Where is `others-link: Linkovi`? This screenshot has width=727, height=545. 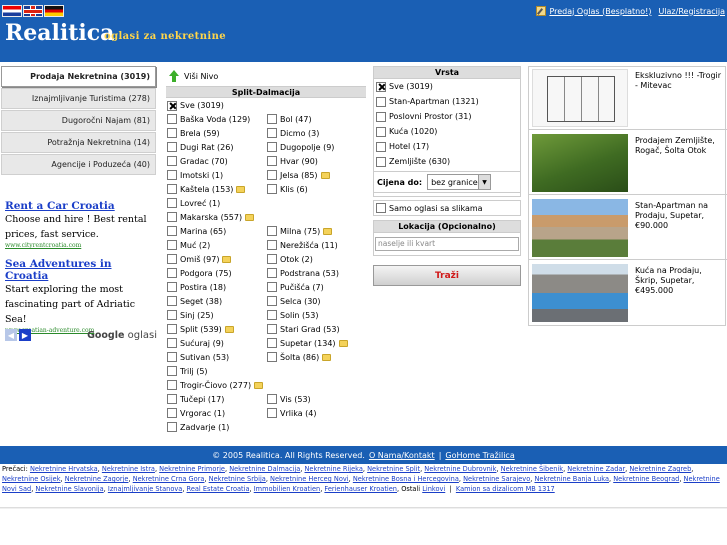 others-link: Linkovi is located at coordinates (433, 489).